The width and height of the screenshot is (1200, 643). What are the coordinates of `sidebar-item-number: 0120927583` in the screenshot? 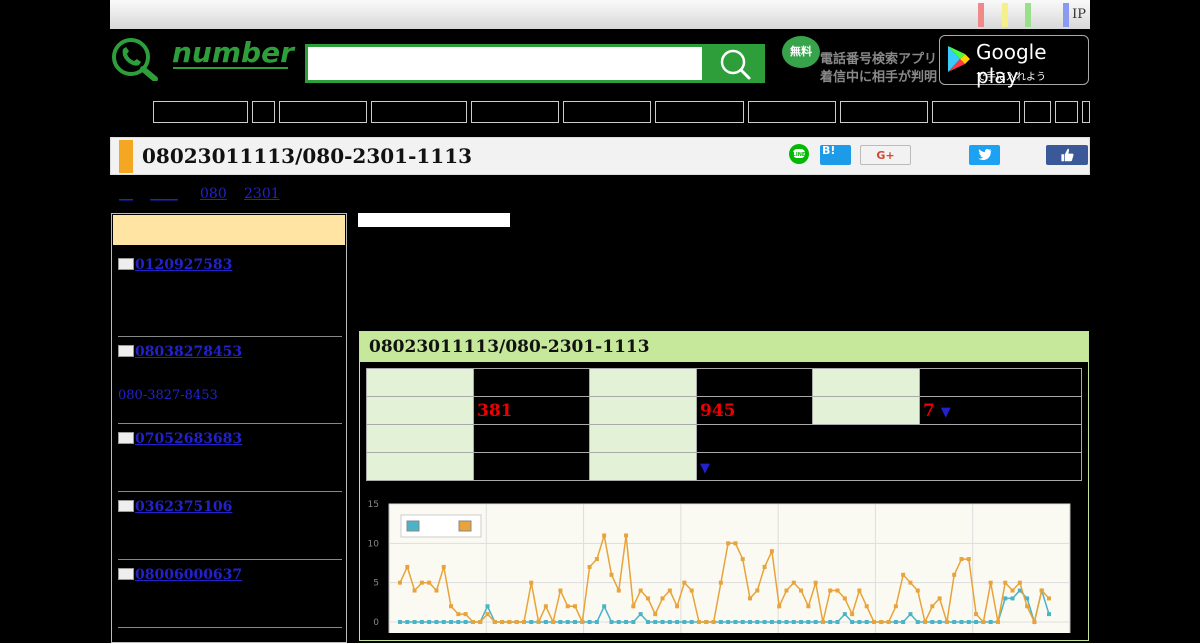 It's located at (183, 265).